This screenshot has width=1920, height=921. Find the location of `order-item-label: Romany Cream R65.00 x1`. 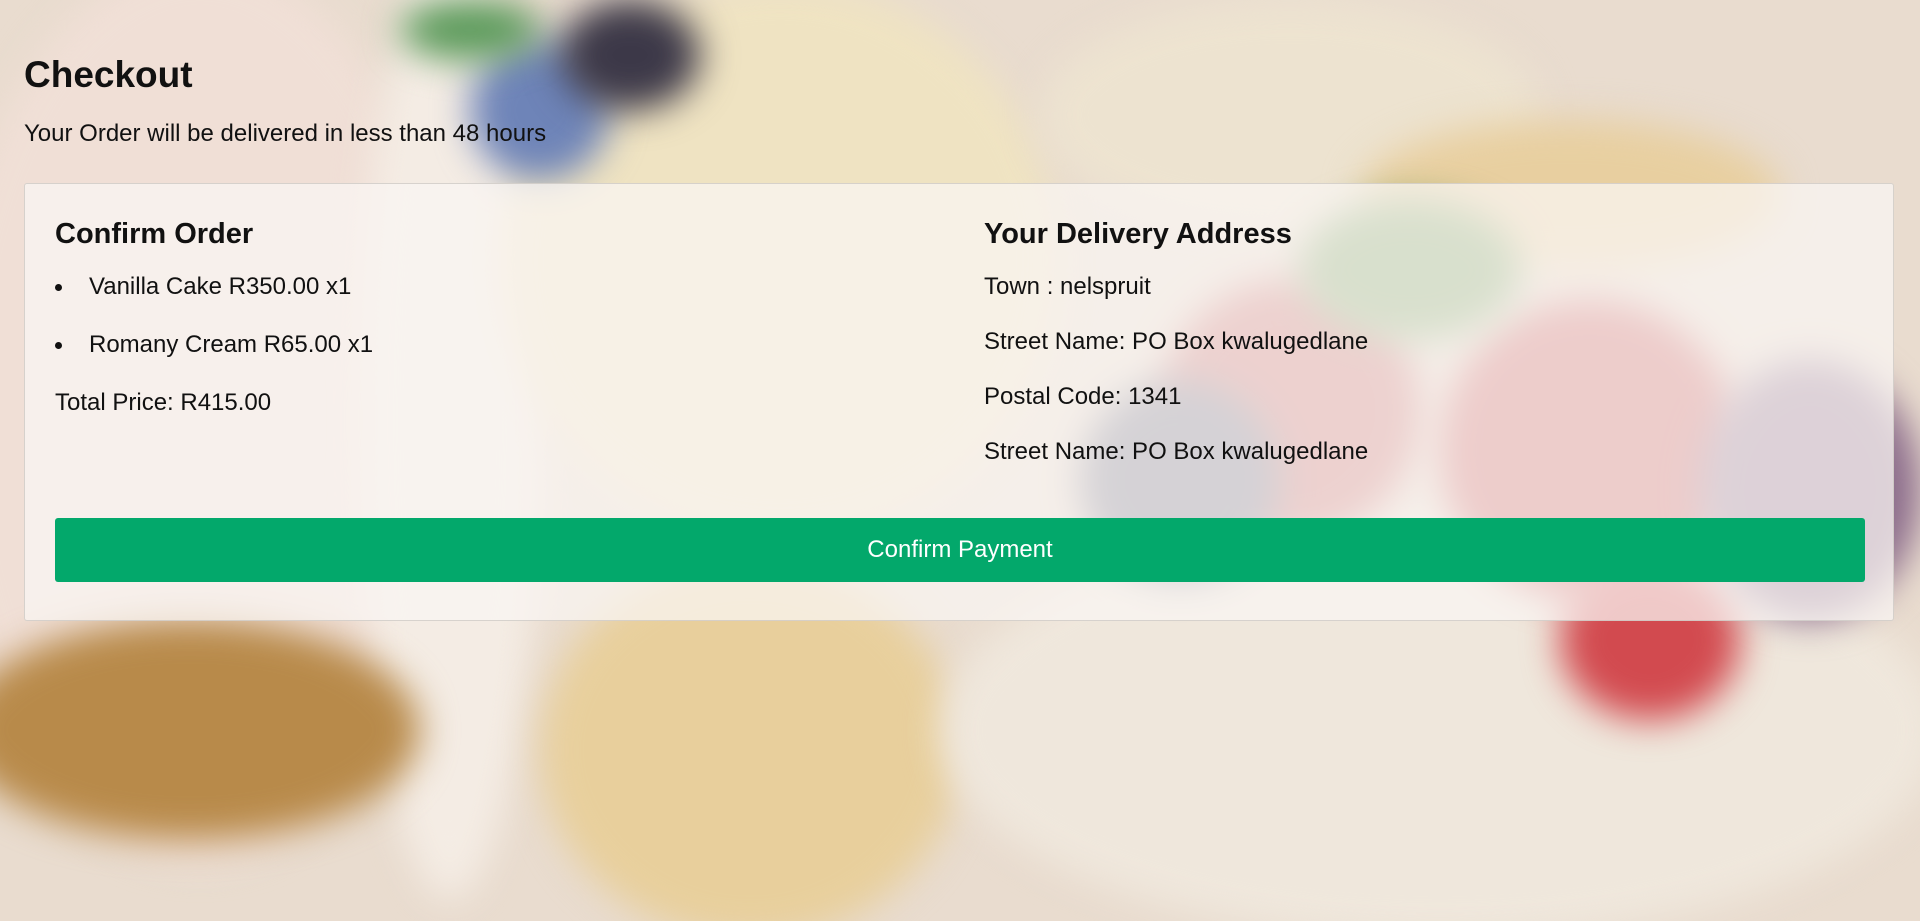

order-item-label: Romany Cream R65.00 x1 is located at coordinates (231, 344).